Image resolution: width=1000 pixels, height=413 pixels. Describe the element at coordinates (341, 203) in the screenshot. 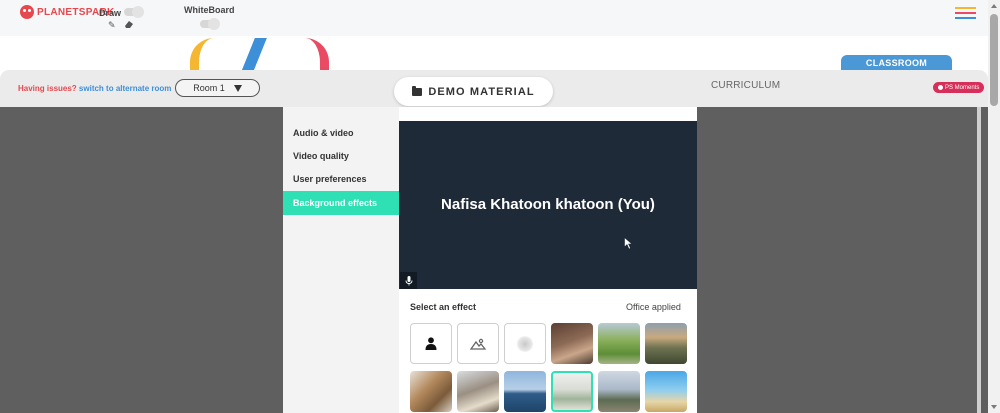

I see `settings-item-background-effects: Background effects` at that location.